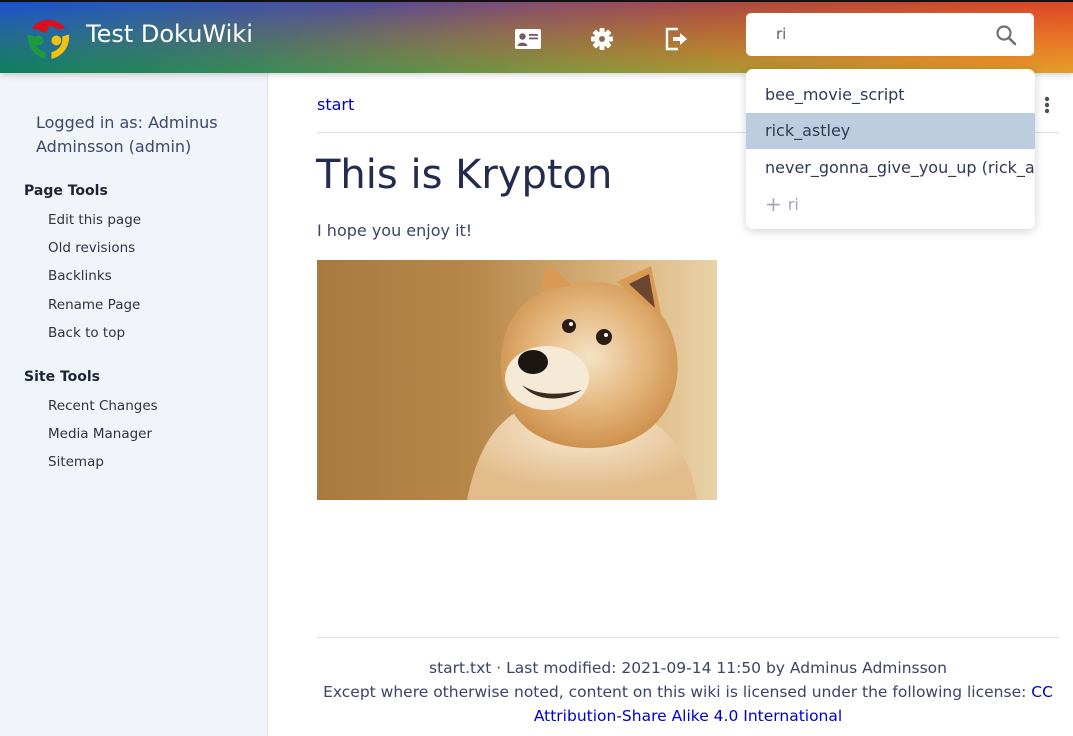 The width and height of the screenshot is (1073, 736). Describe the element at coordinates (890, 131) in the screenshot. I see `suggestion-item-active: rick_astley` at that location.